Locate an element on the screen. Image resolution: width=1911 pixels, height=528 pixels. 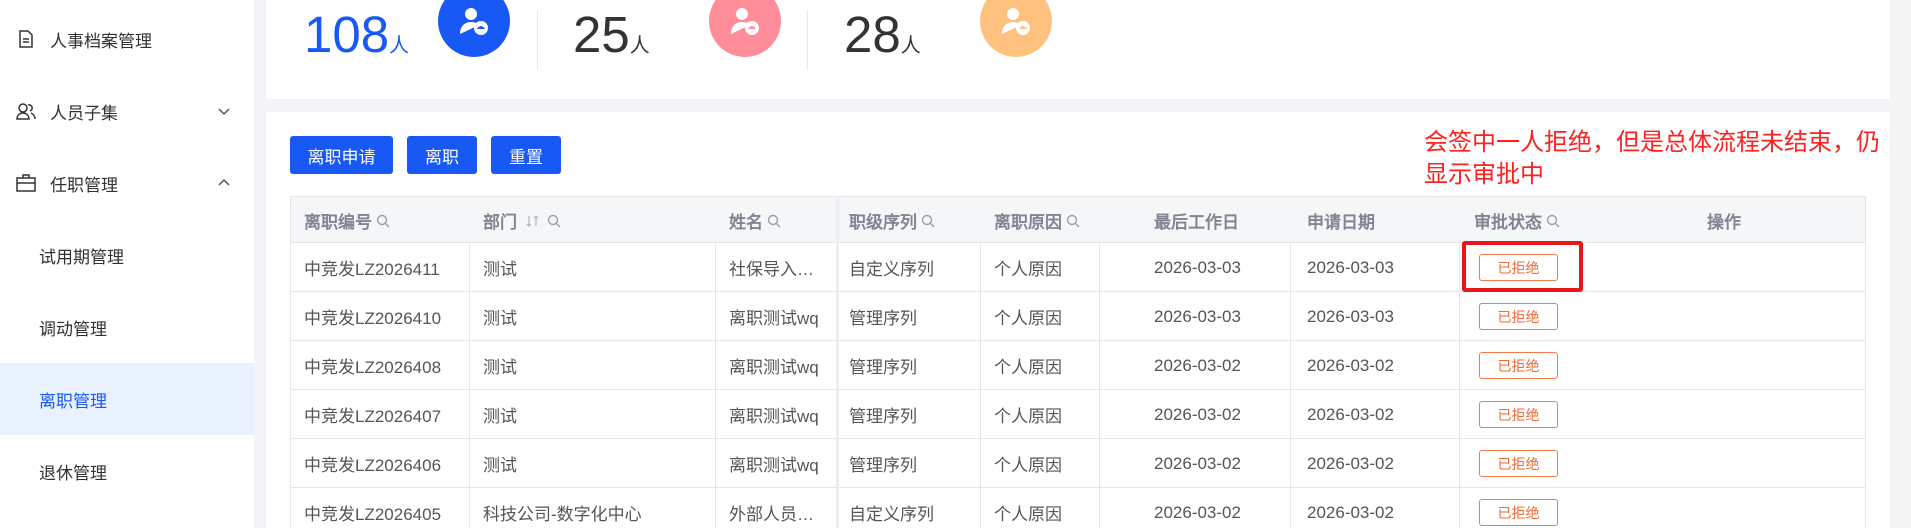
briefcase-icon is located at coordinates (26, 183).